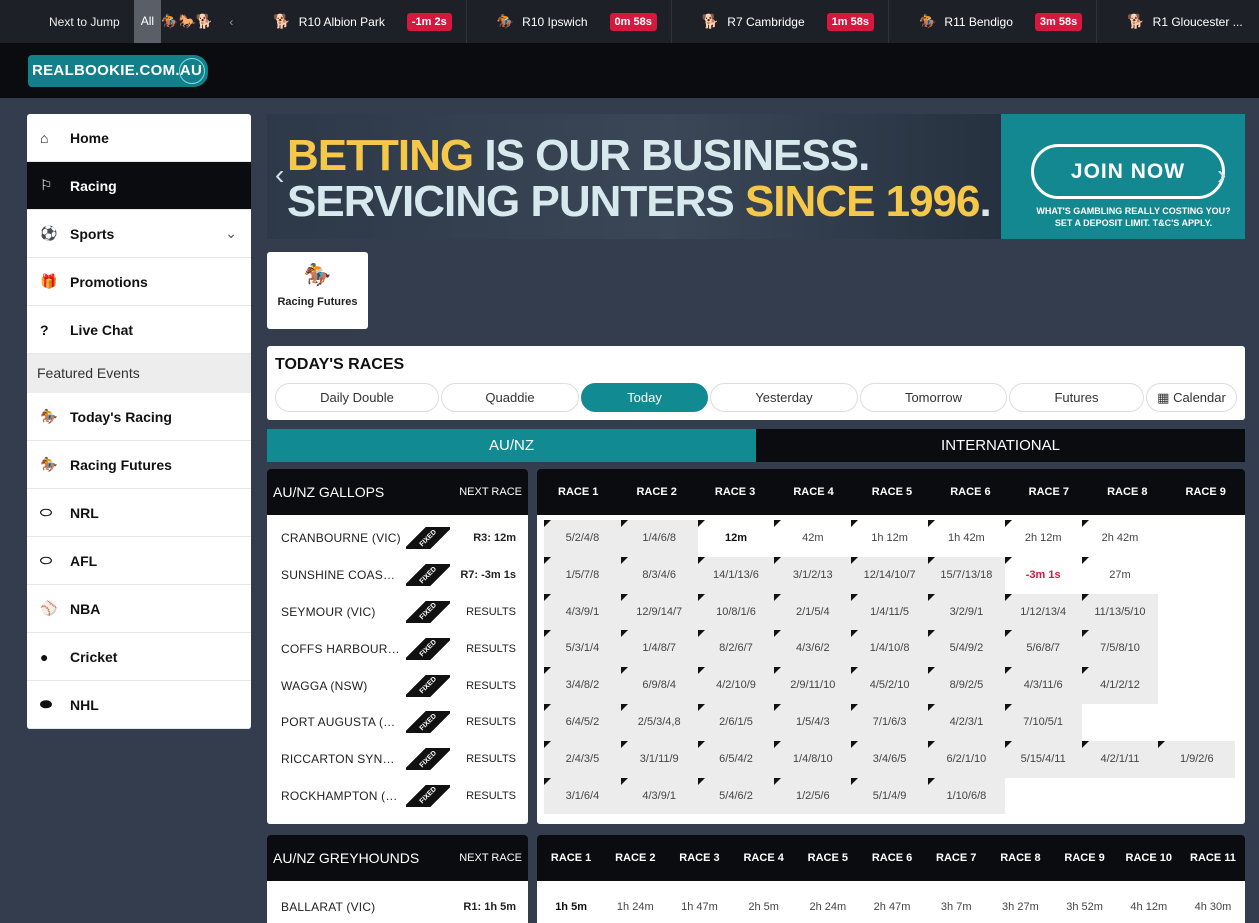  Describe the element at coordinates (510, 397) in the screenshot. I see `tab-quaddie: Quaddie` at that location.